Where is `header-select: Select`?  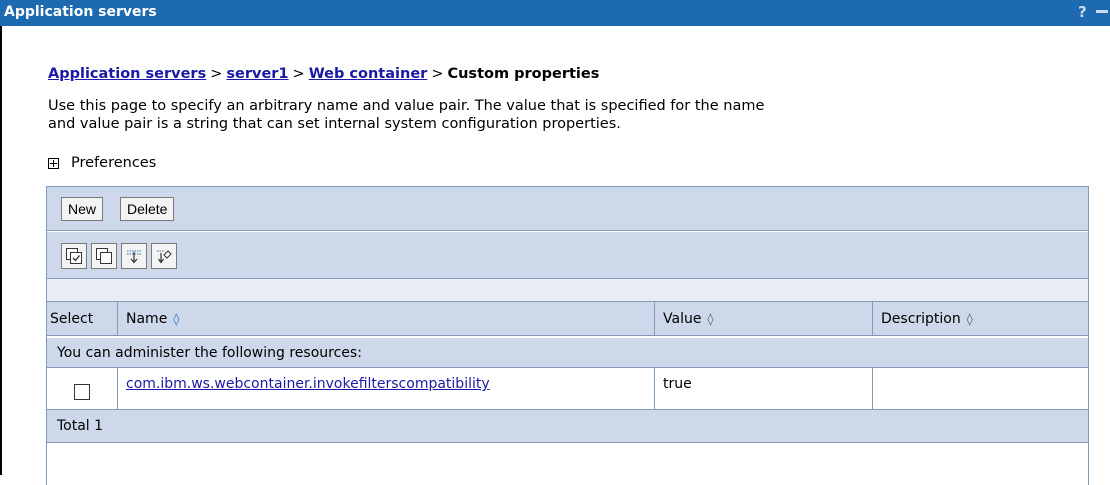 header-select: Select is located at coordinates (82, 318).